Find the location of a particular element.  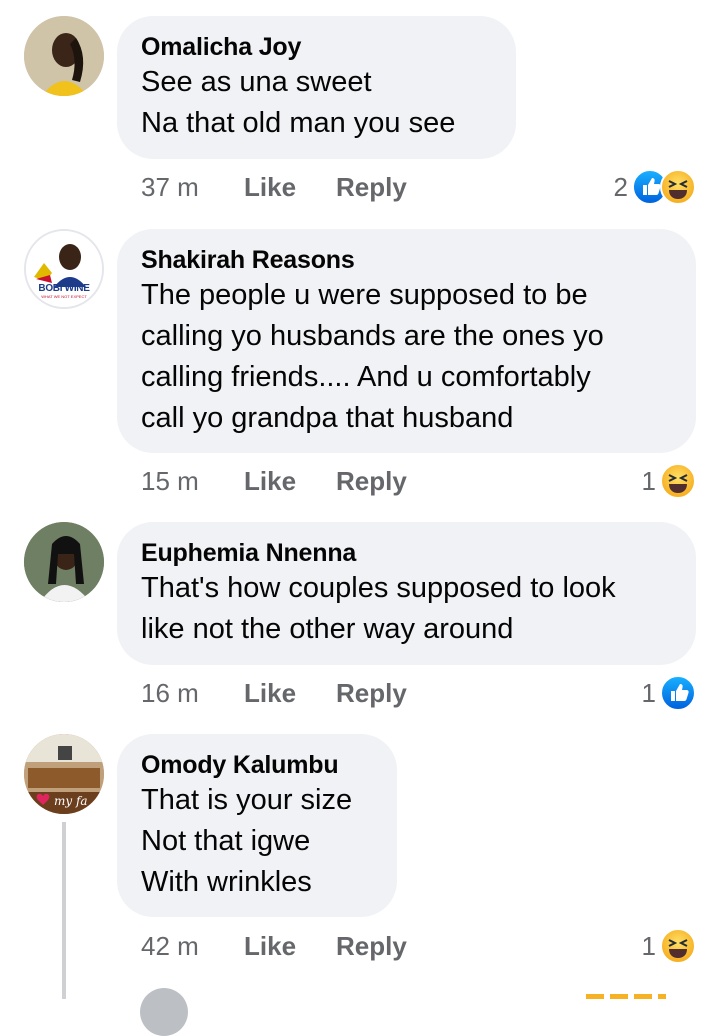

comment-text: Na that old man you see is located at coordinates (298, 123).